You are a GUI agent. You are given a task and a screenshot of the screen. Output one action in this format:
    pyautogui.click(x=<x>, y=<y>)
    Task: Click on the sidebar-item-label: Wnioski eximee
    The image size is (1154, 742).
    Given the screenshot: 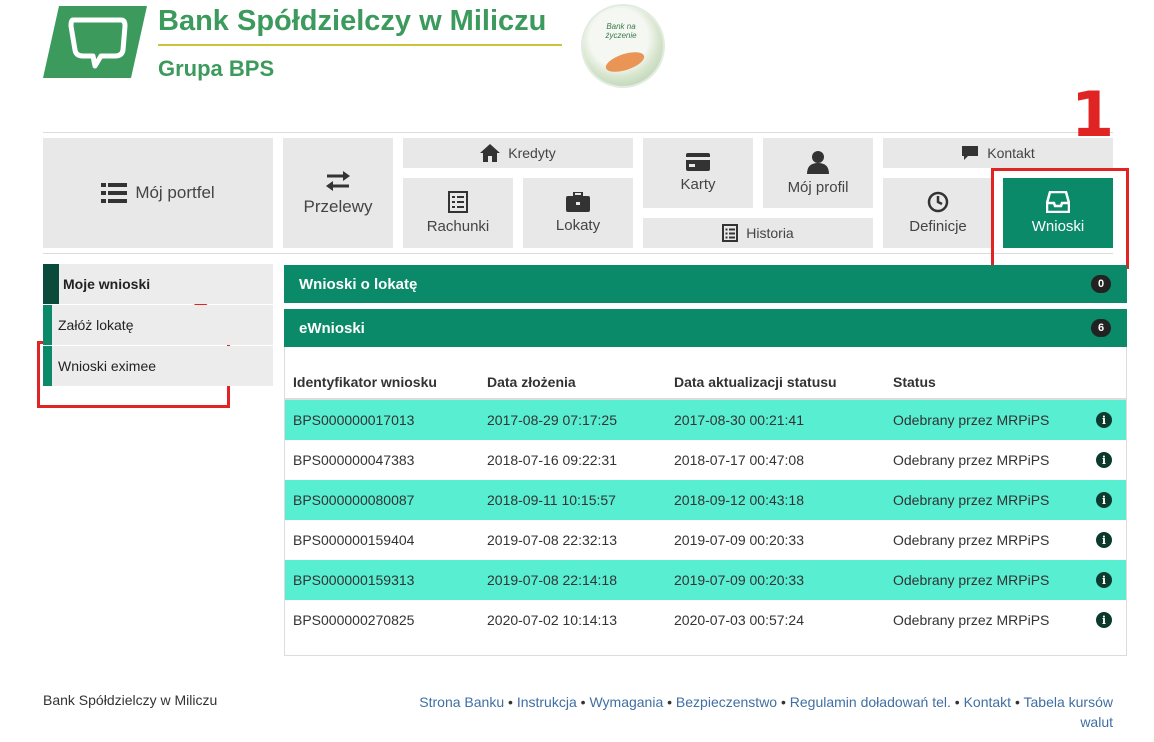 What is the action you would take?
    pyautogui.click(x=107, y=366)
    